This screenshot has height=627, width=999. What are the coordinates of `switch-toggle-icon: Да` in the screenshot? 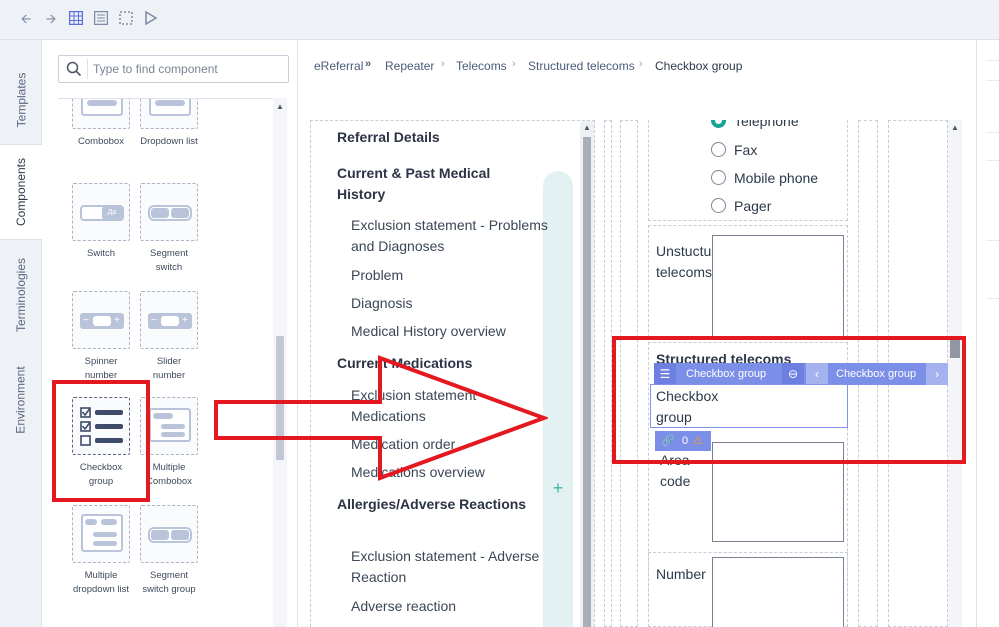 It's located at (101, 212).